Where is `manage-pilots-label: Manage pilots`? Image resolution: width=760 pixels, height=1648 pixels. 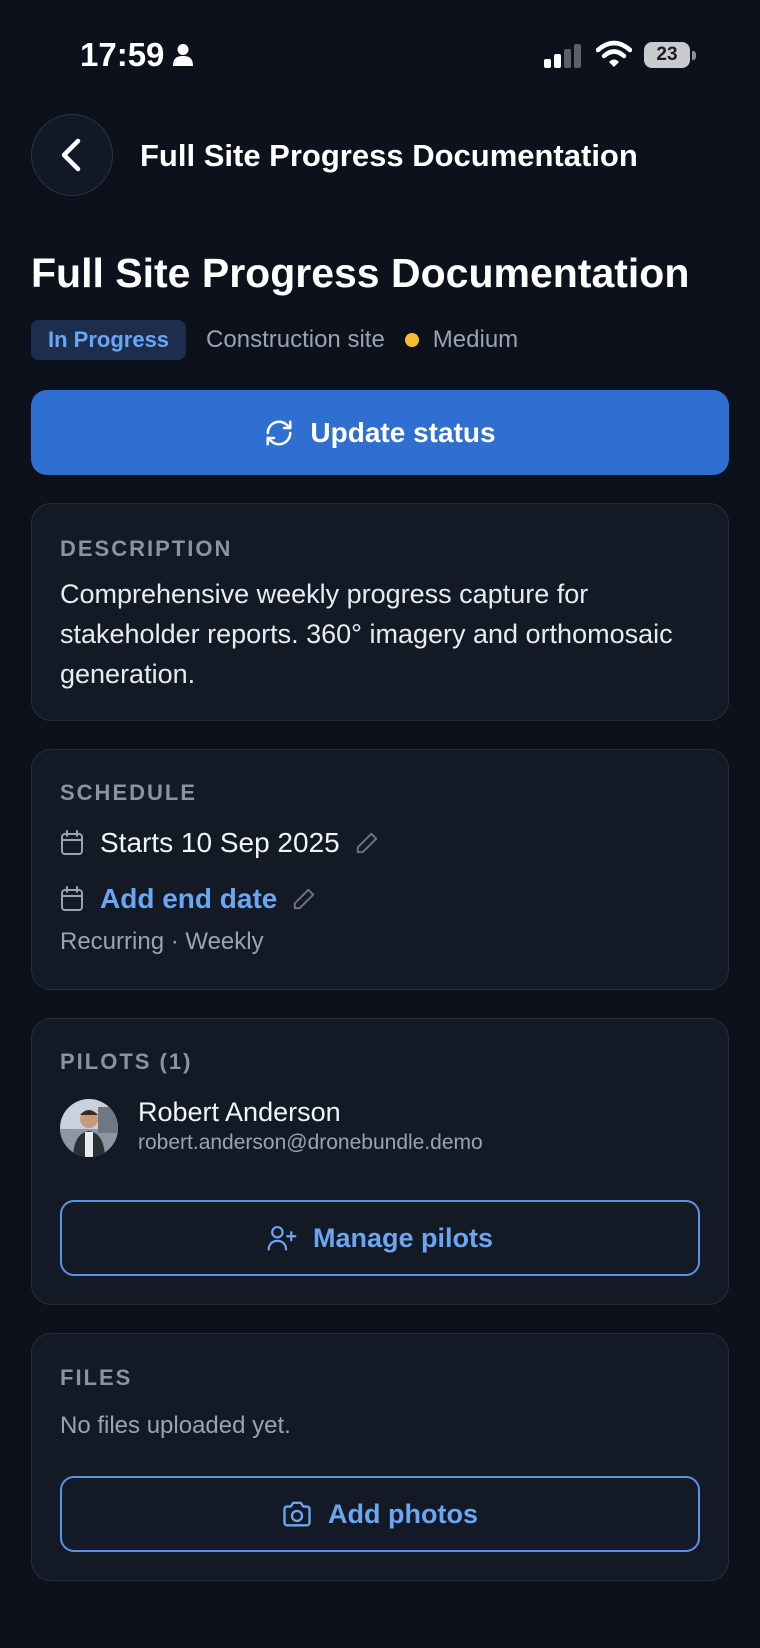 manage-pilots-label: Manage pilots is located at coordinates (403, 1237).